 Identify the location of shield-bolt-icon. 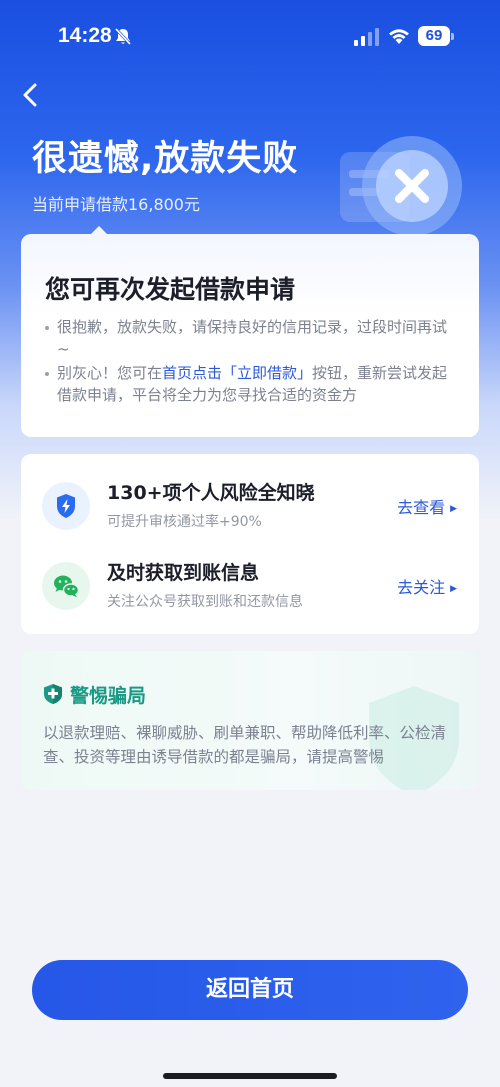
(66, 506).